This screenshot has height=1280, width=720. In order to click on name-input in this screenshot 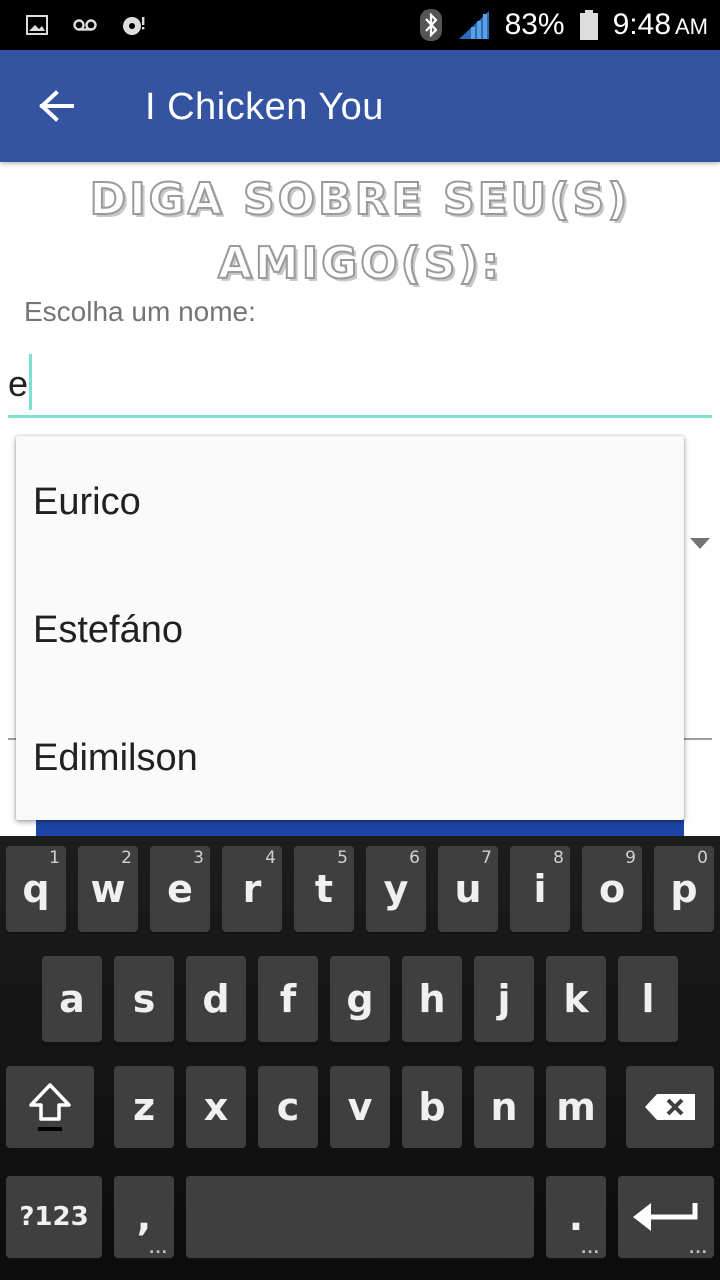, I will do `click(360, 385)`.